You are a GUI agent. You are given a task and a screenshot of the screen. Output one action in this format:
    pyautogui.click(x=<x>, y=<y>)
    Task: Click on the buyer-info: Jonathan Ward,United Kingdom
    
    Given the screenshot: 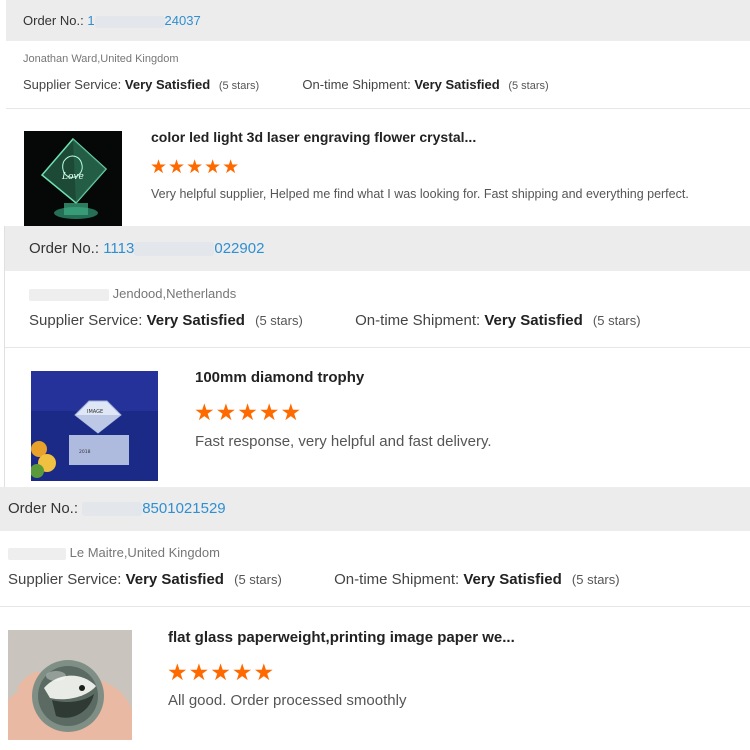 What is the action you would take?
    pyautogui.click(x=101, y=59)
    